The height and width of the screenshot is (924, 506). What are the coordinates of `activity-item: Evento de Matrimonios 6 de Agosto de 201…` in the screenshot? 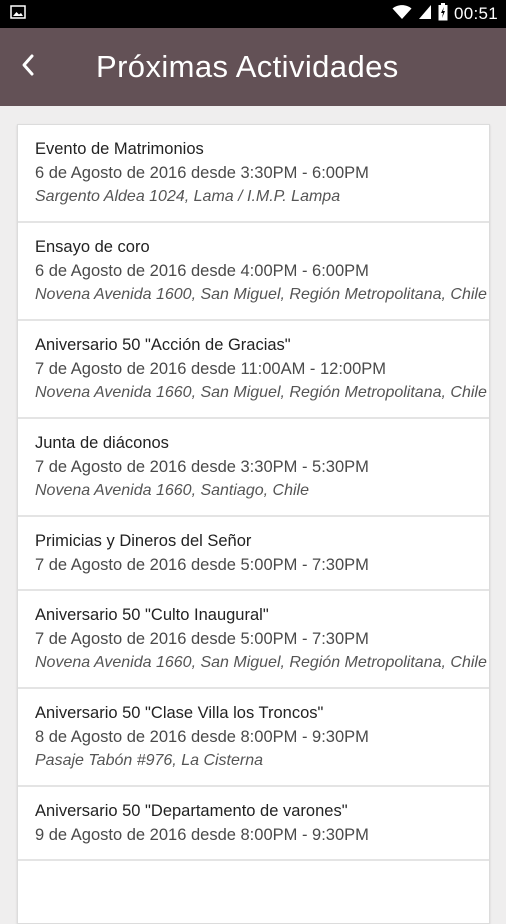 It's located at (253, 174).